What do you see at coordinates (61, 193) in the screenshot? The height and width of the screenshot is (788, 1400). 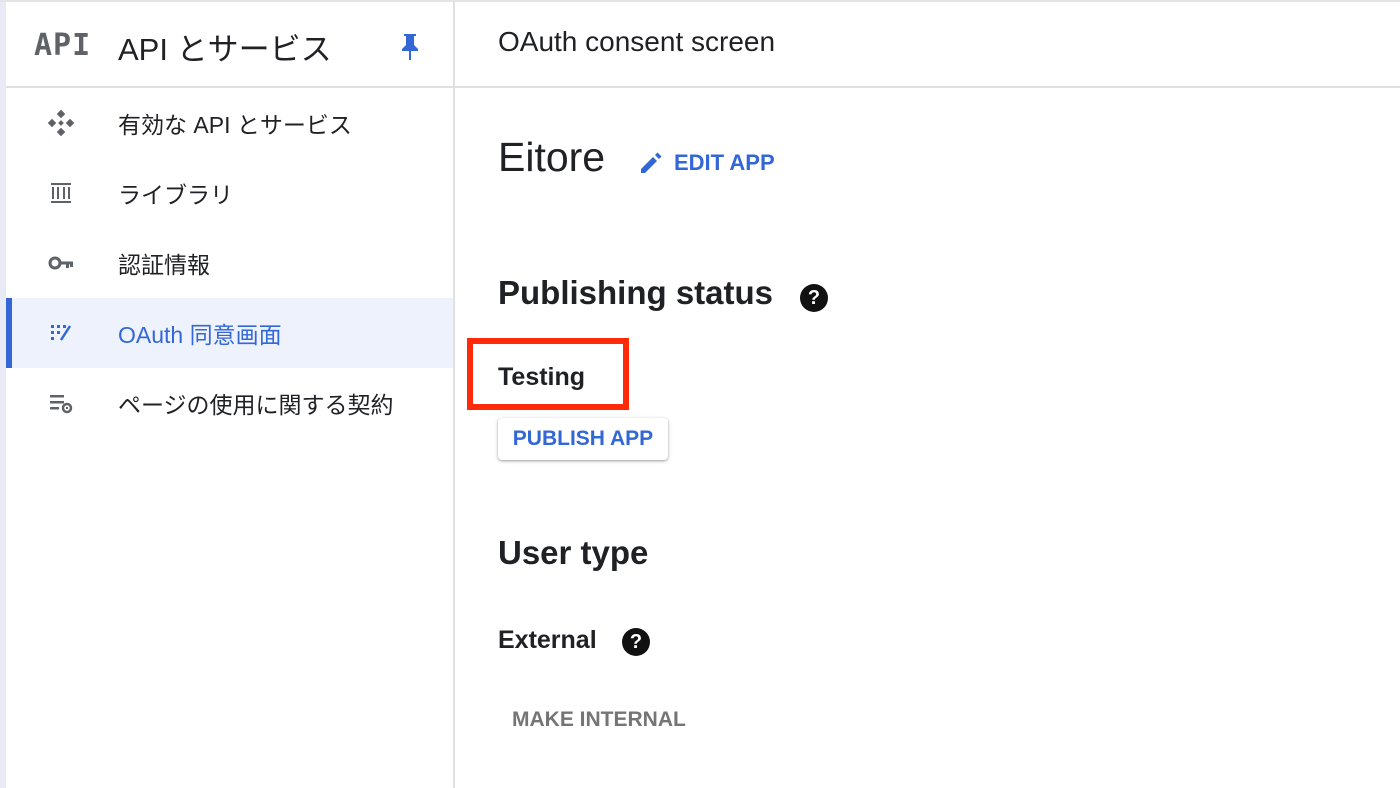 I see `library-icon` at bounding box center [61, 193].